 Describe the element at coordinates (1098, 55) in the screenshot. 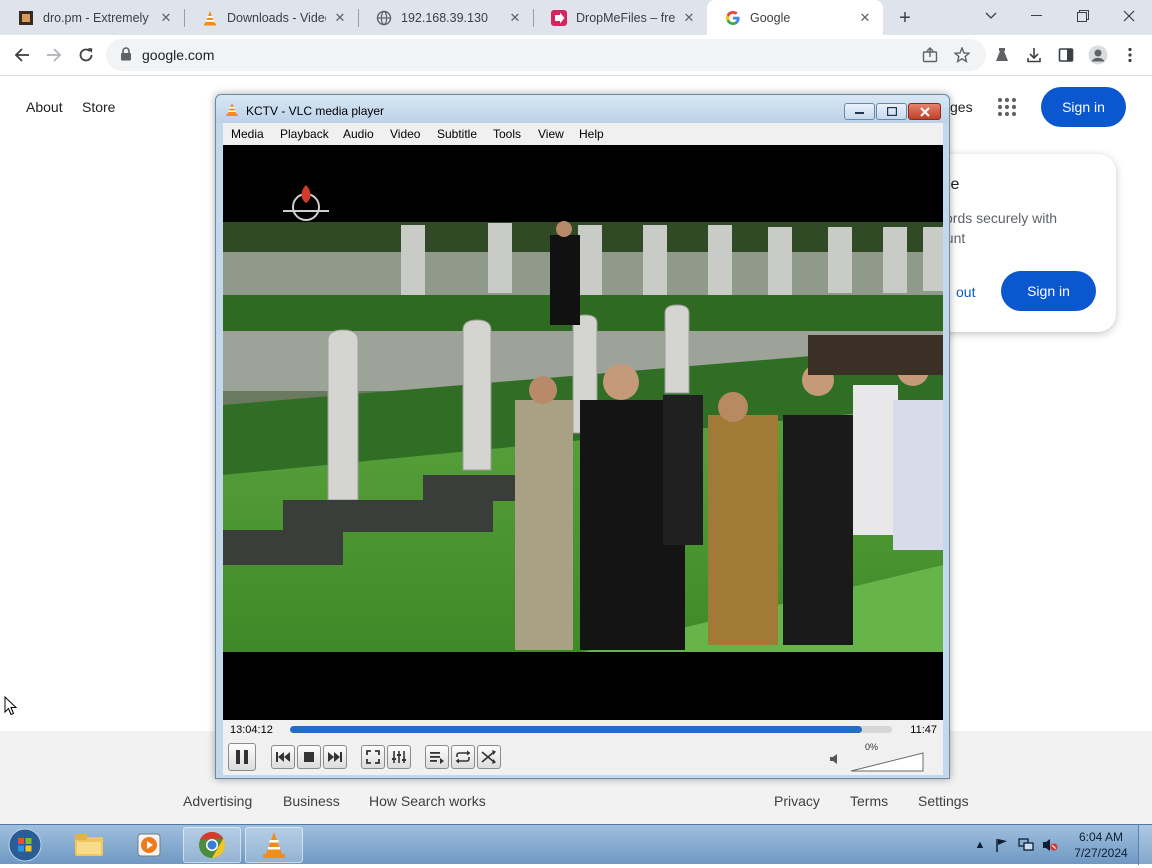

I see `profile-avatar-icon` at that location.